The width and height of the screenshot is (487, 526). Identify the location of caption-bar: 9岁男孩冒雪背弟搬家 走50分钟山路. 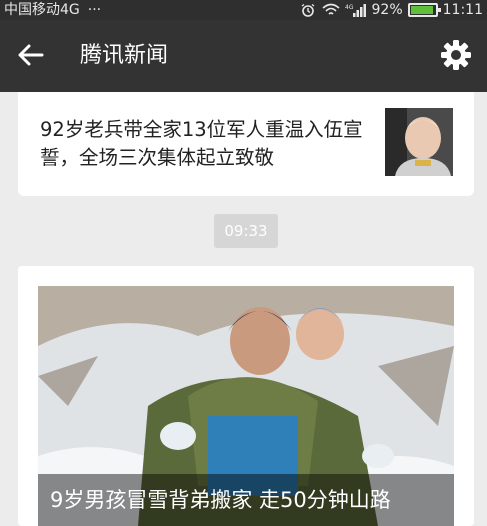
(246, 500).